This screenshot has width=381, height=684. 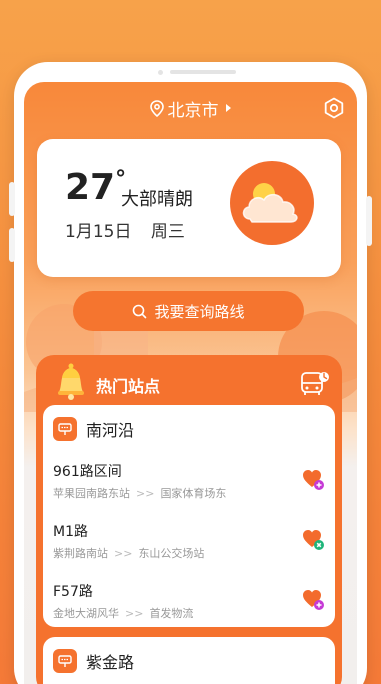 What do you see at coordinates (228, 108) in the screenshot?
I see `caret-right-icon` at bounding box center [228, 108].